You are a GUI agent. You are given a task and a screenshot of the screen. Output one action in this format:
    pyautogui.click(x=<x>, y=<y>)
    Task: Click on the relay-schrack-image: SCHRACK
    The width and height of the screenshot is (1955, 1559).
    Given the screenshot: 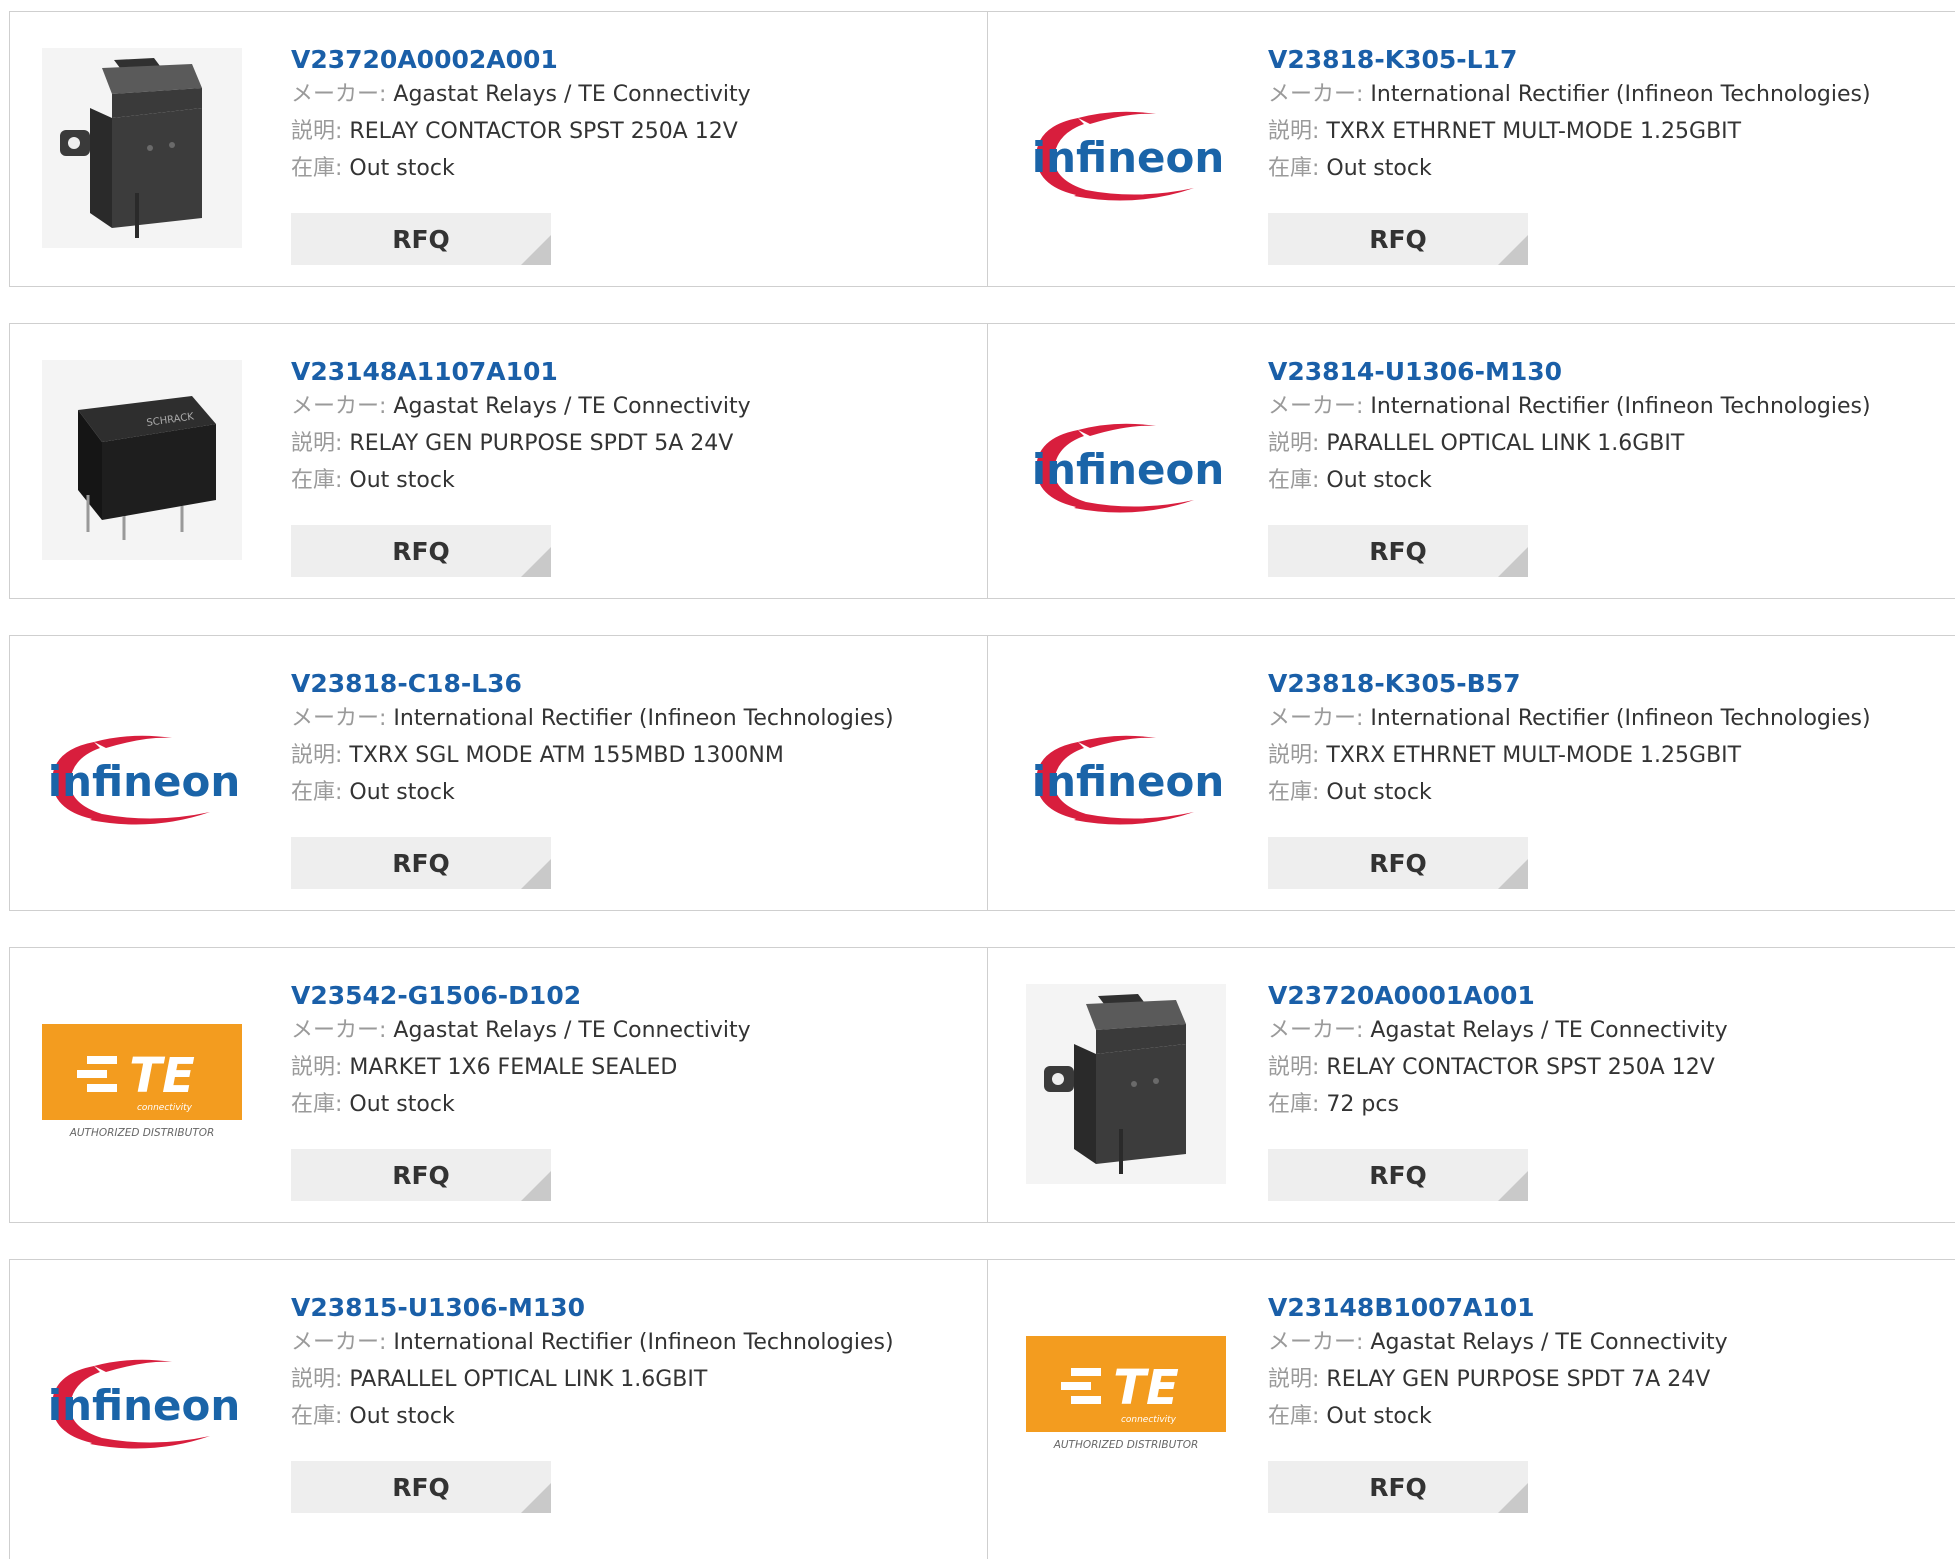 What is the action you would take?
    pyautogui.click(x=142, y=460)
    